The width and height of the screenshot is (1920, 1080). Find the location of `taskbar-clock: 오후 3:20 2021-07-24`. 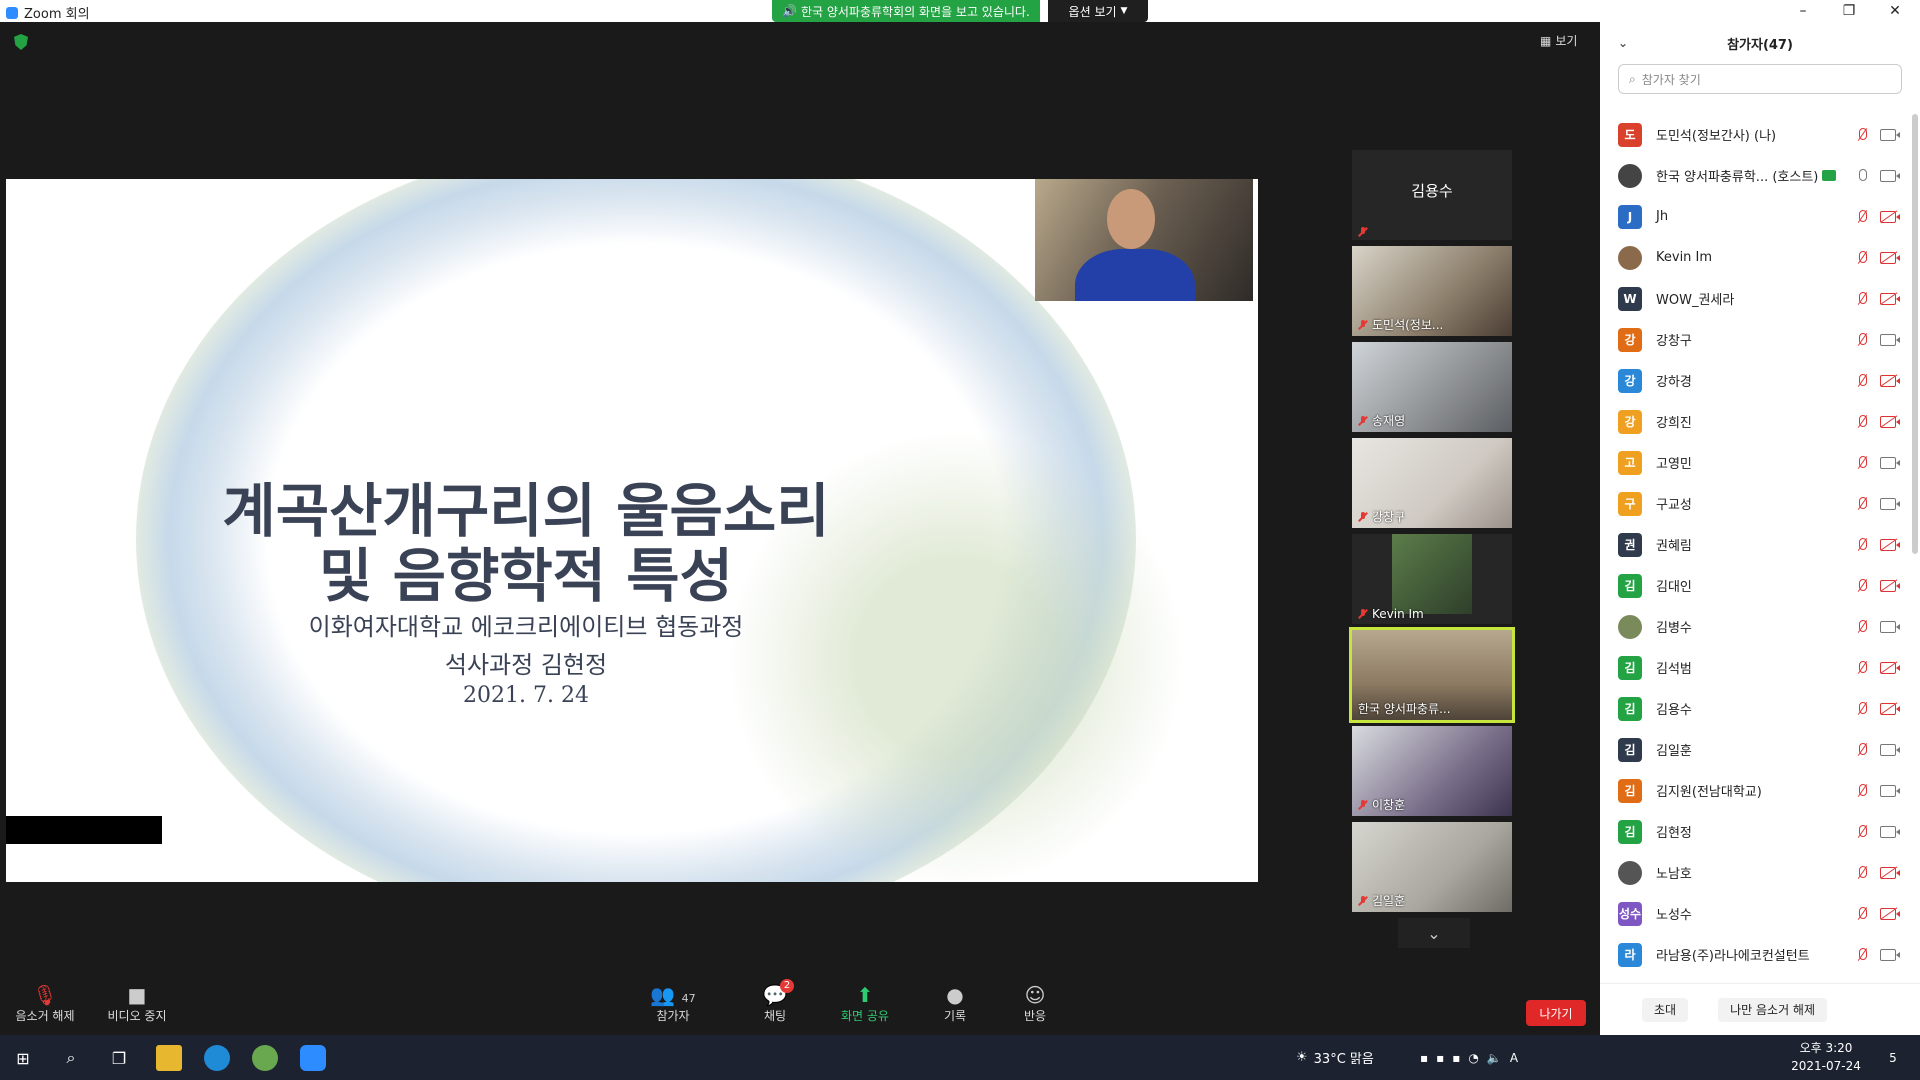

taskbar-clock: 오후 3:20 2021-07-24 is located at coordinates (1826, 1057).